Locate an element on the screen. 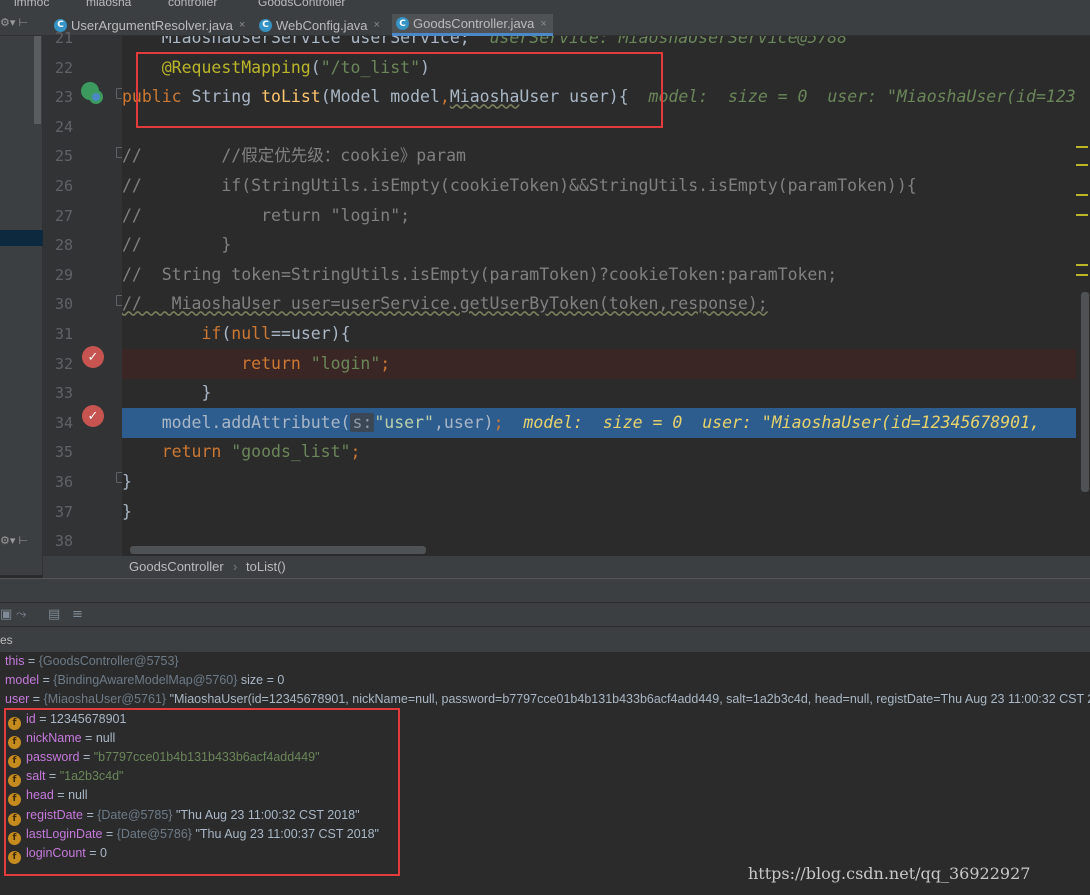 This screenshot has width=1090, height=895. code-token: // return "login"; is located at coordinates (266, 215).